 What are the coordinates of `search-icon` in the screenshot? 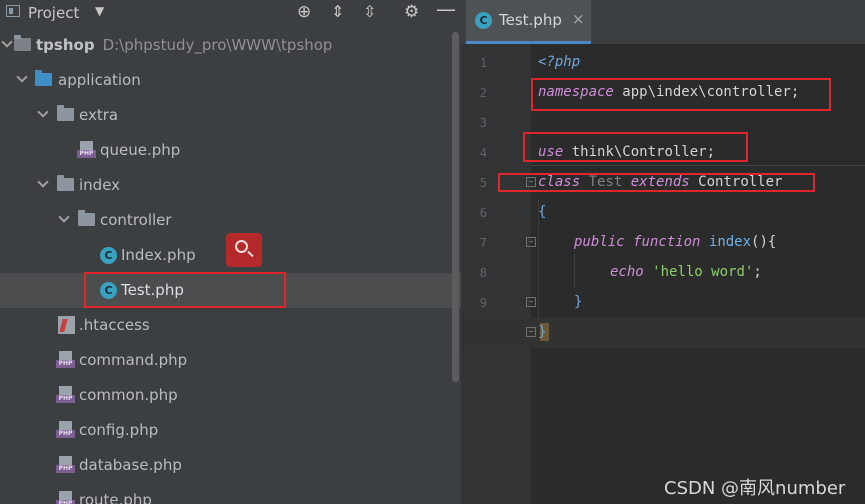 It's located at (241, 246).